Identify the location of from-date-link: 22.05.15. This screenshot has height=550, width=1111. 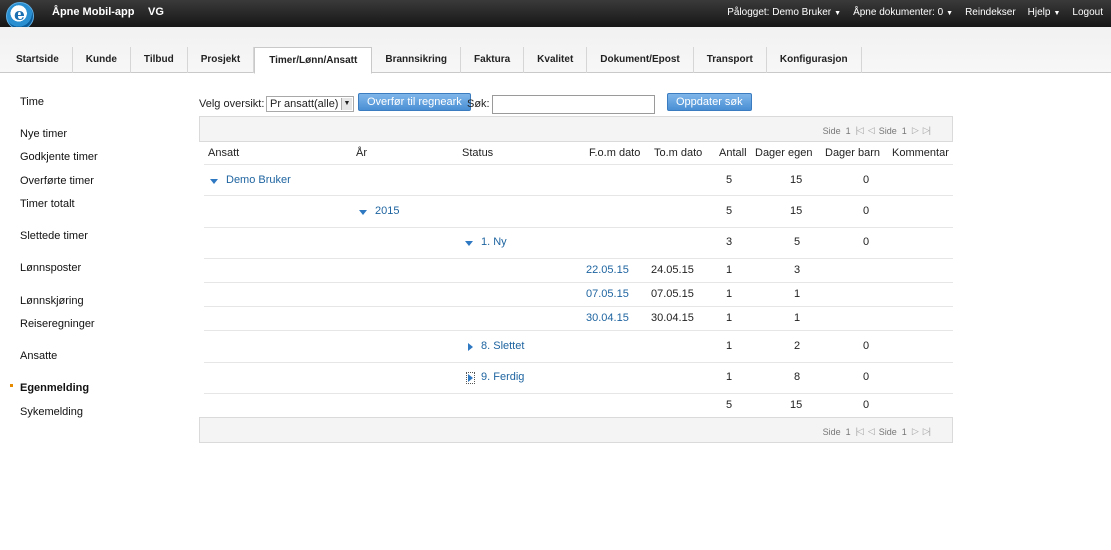
(607, 270).